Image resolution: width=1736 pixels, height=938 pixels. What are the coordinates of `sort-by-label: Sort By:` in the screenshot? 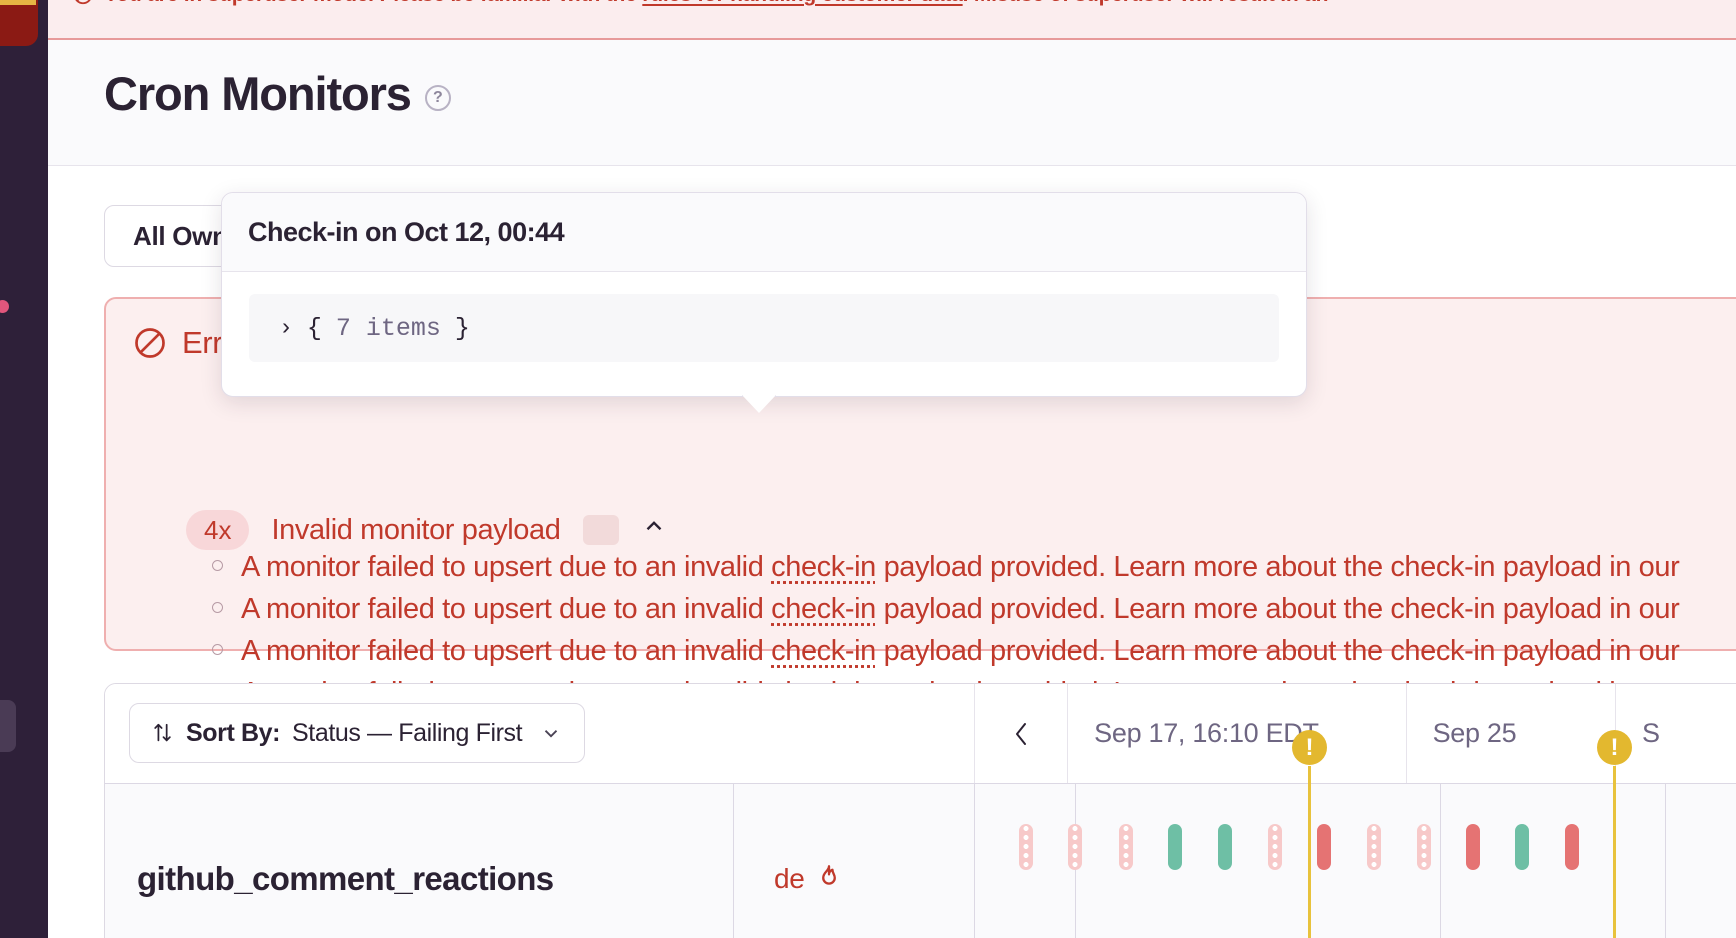 It's located at (233, 732).